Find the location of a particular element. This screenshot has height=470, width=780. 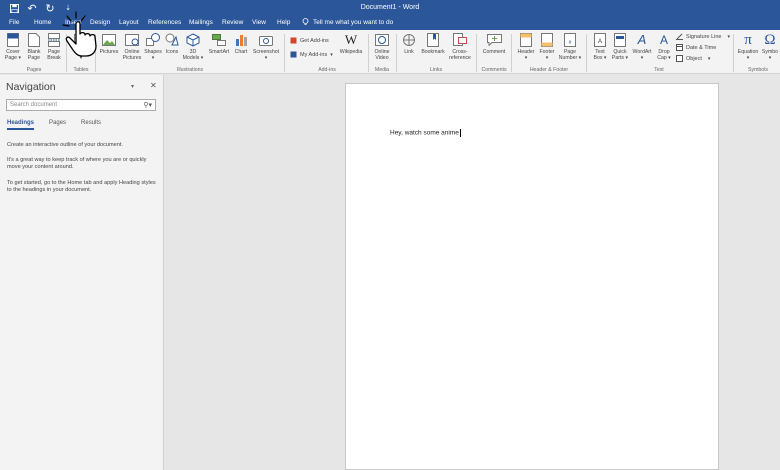

redo-icon: ↻ is located at coordinates (50, 8).